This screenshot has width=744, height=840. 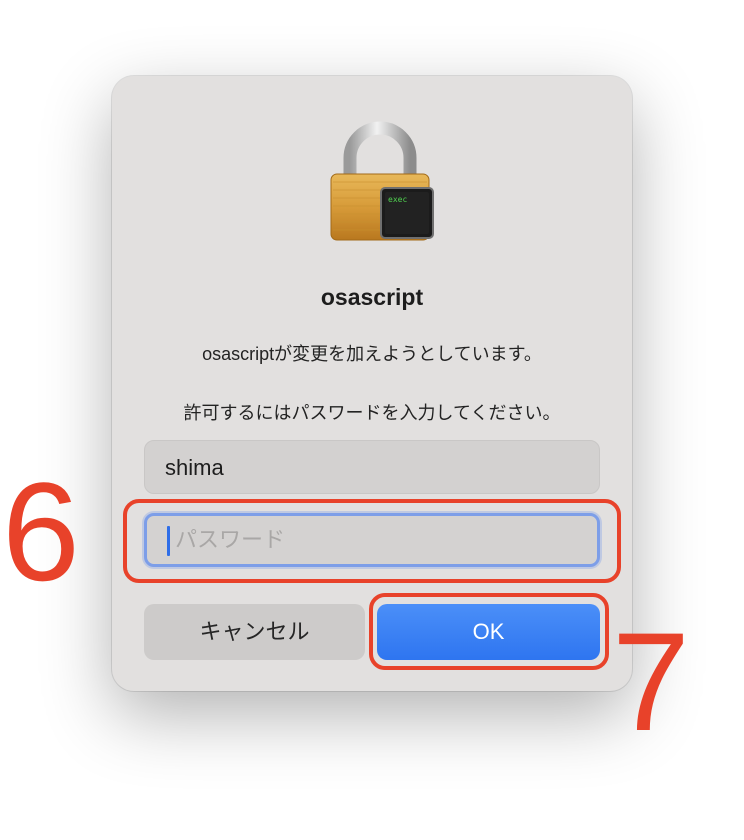 I want to click on padlock-icon: exec, so click(x=382, y=181).